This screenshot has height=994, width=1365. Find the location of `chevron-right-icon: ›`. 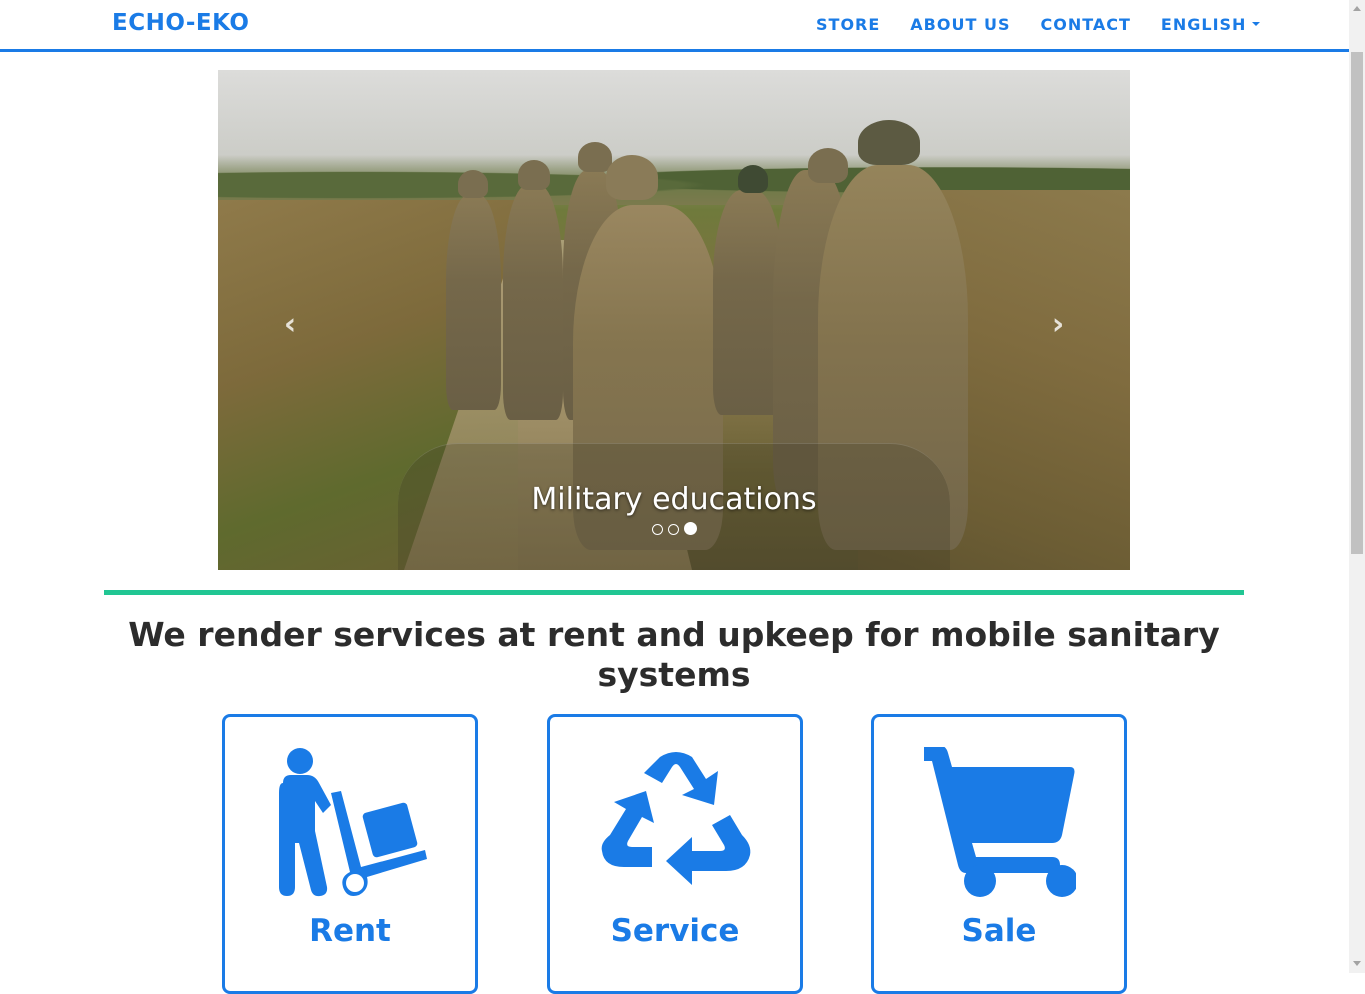

chevron-right-icon: › is located at coordinates (1058, 325).